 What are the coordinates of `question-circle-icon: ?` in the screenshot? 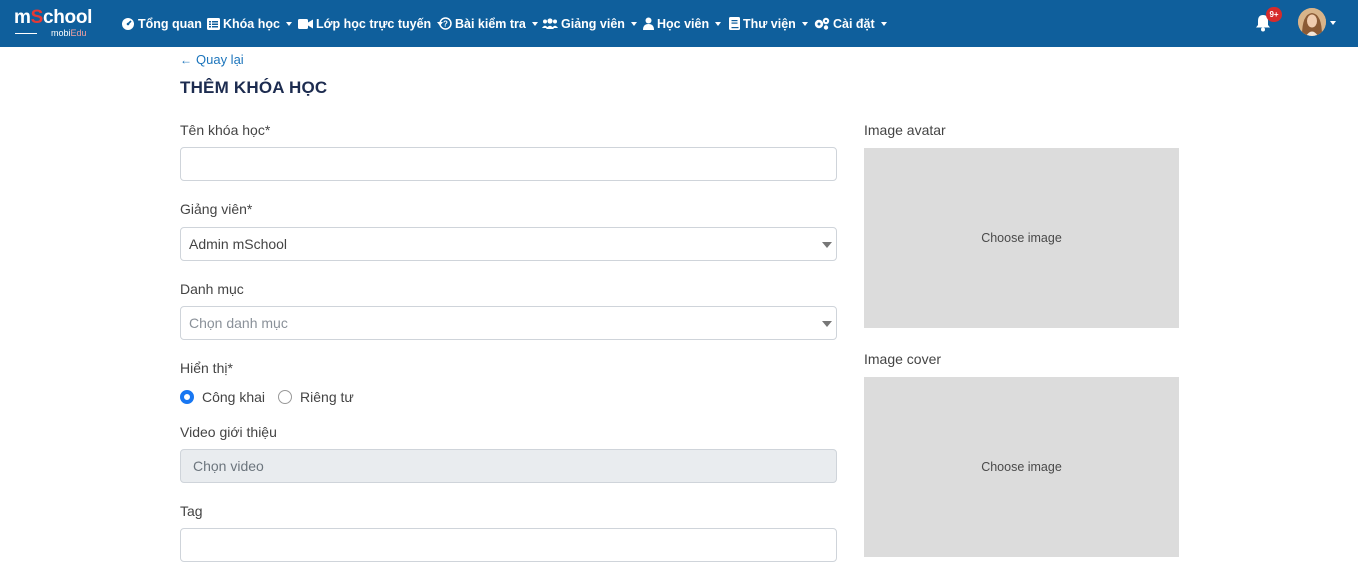 It's located at (445, 23).